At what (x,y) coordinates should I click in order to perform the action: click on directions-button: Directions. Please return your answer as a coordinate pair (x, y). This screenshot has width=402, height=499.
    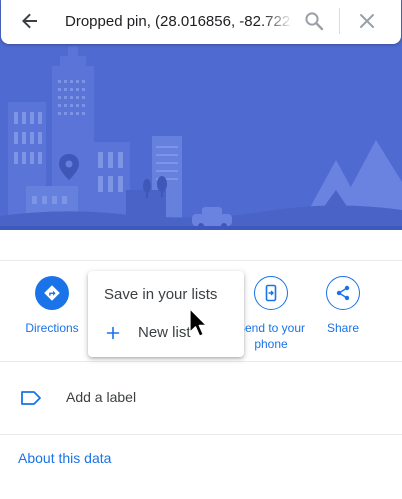
    Looking at the image, I should click on (52, 306).